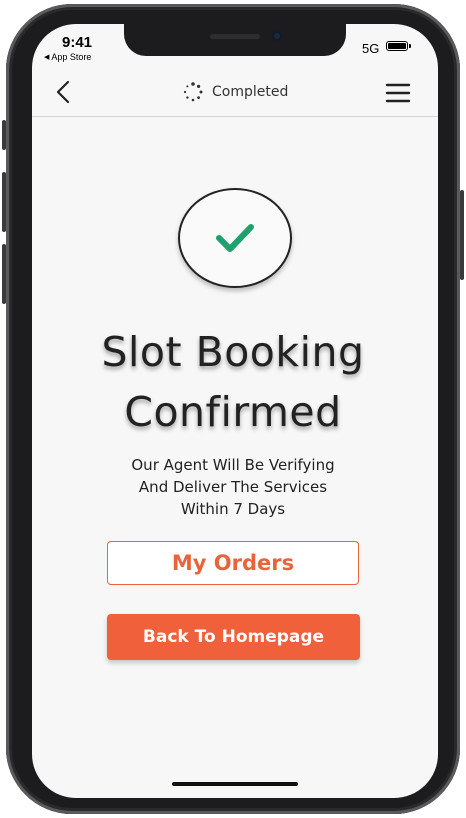 The width and height of the screenshot is (466, 818). I want to click on chevron-left-icon, so click(63, 92).